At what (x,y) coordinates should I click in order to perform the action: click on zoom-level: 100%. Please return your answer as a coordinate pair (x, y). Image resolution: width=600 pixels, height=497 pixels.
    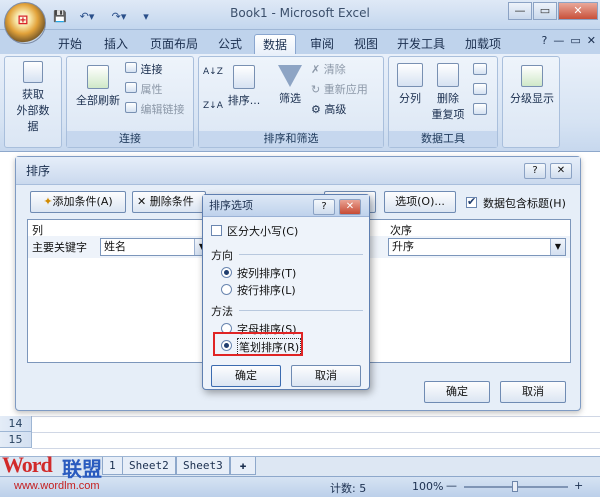
    Looking at the image, I should click on (427, 486).